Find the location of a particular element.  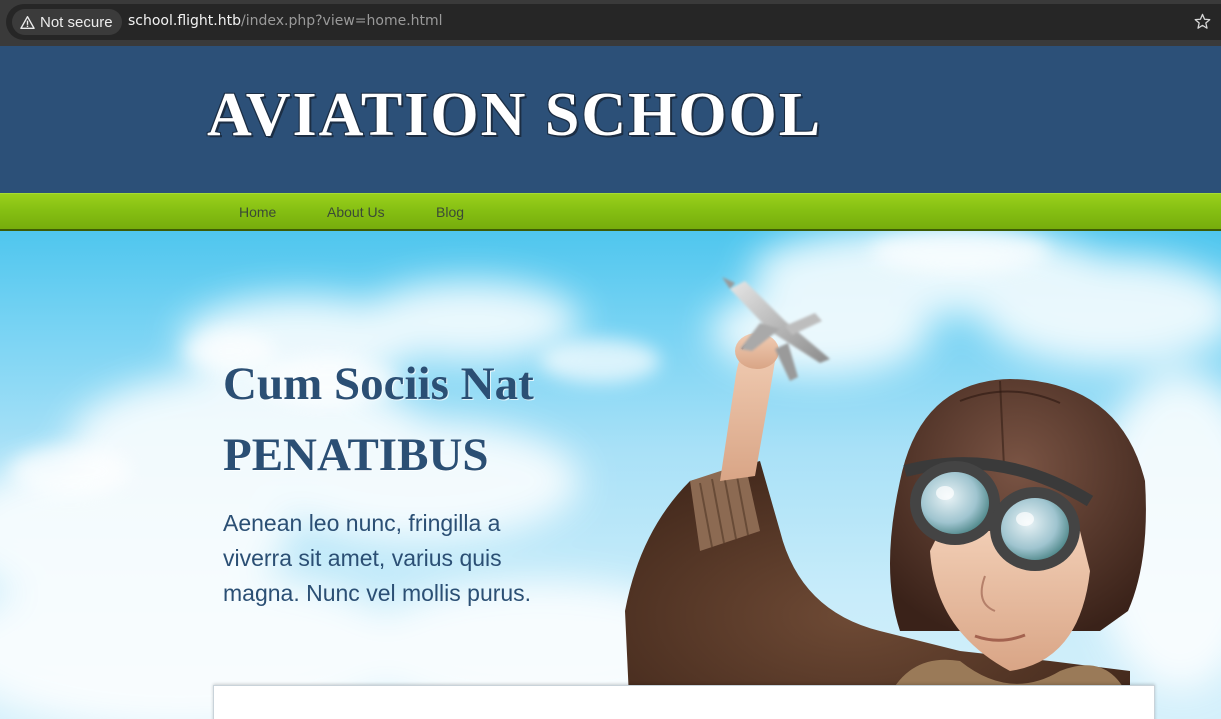

site-title: AVIATION SCHOOL is located at coordinates (514, 115).